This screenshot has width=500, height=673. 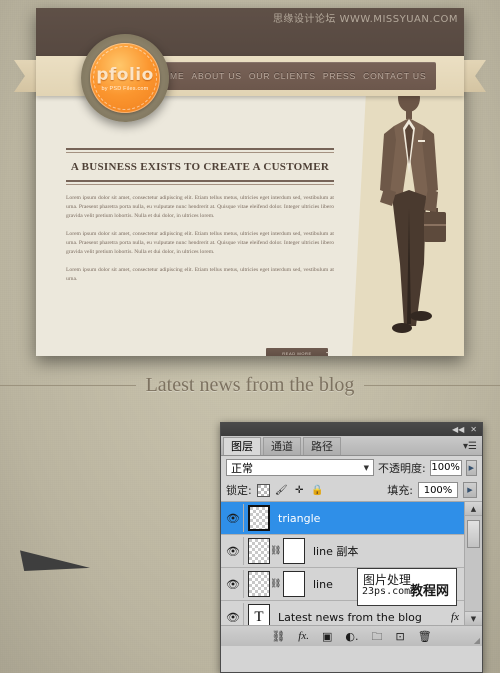 What do you see at coordinates (386, 591) in the screenshot?
I see `watermark-line-2: 23ps.com` at bounding box center [386, 591].